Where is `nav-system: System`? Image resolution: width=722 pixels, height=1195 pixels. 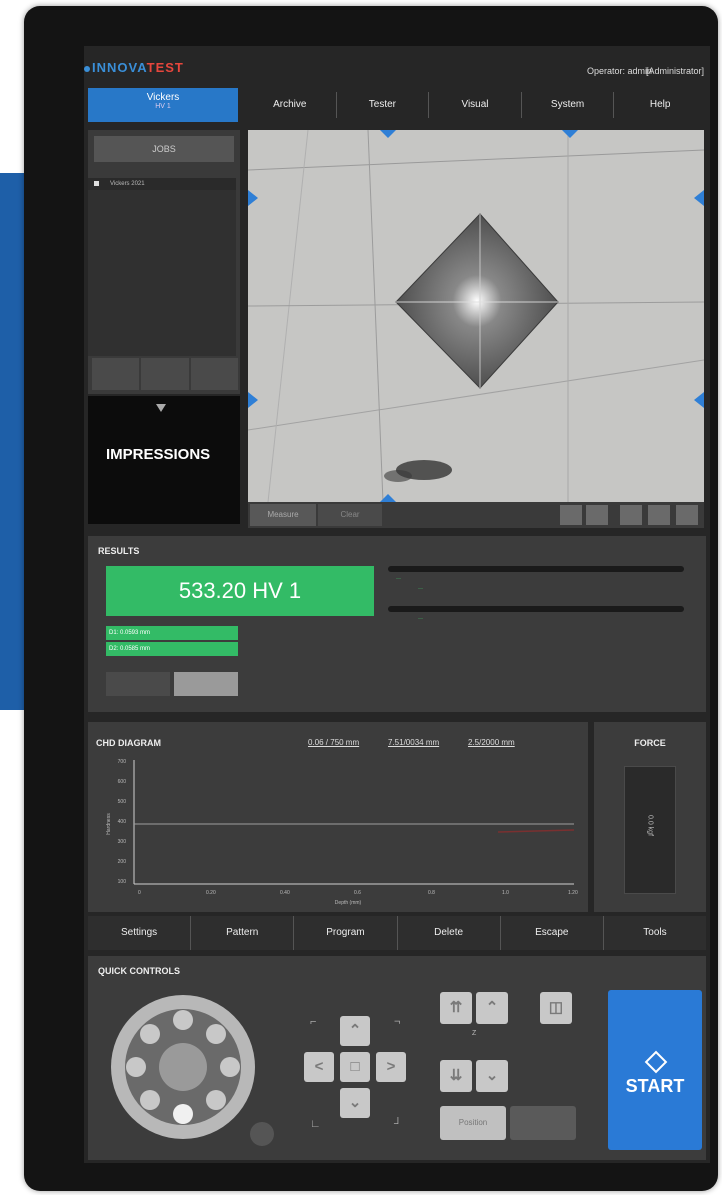
nav-system: System is located at coordinates (568, 105).